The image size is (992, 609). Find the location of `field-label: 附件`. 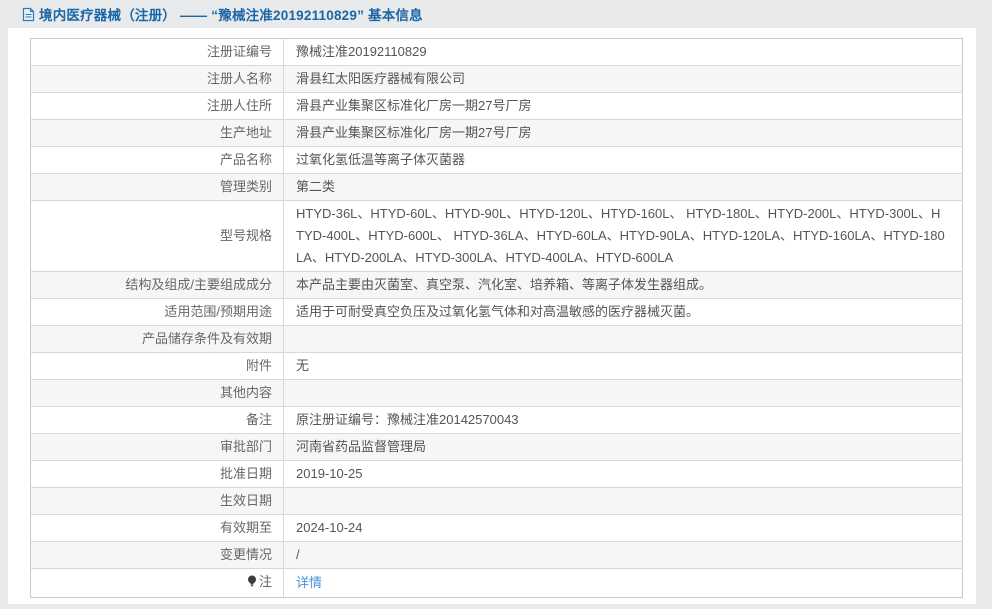

field-label: 附件 is located at coordinates (157, 366).